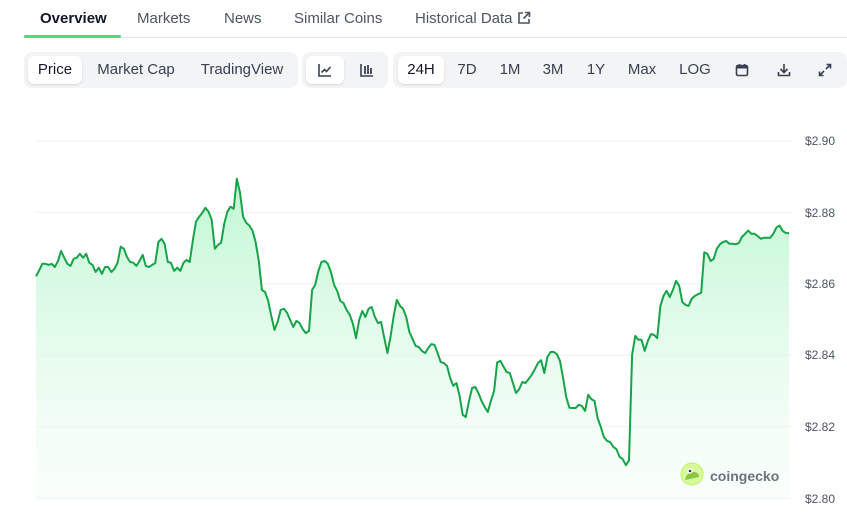 The height and width of the screenshot is (529, 847). What do you see at coordinates (820, 213) in the screenshot?
I see `y-tick-label: $2.88` at bounding box center [820, 213].